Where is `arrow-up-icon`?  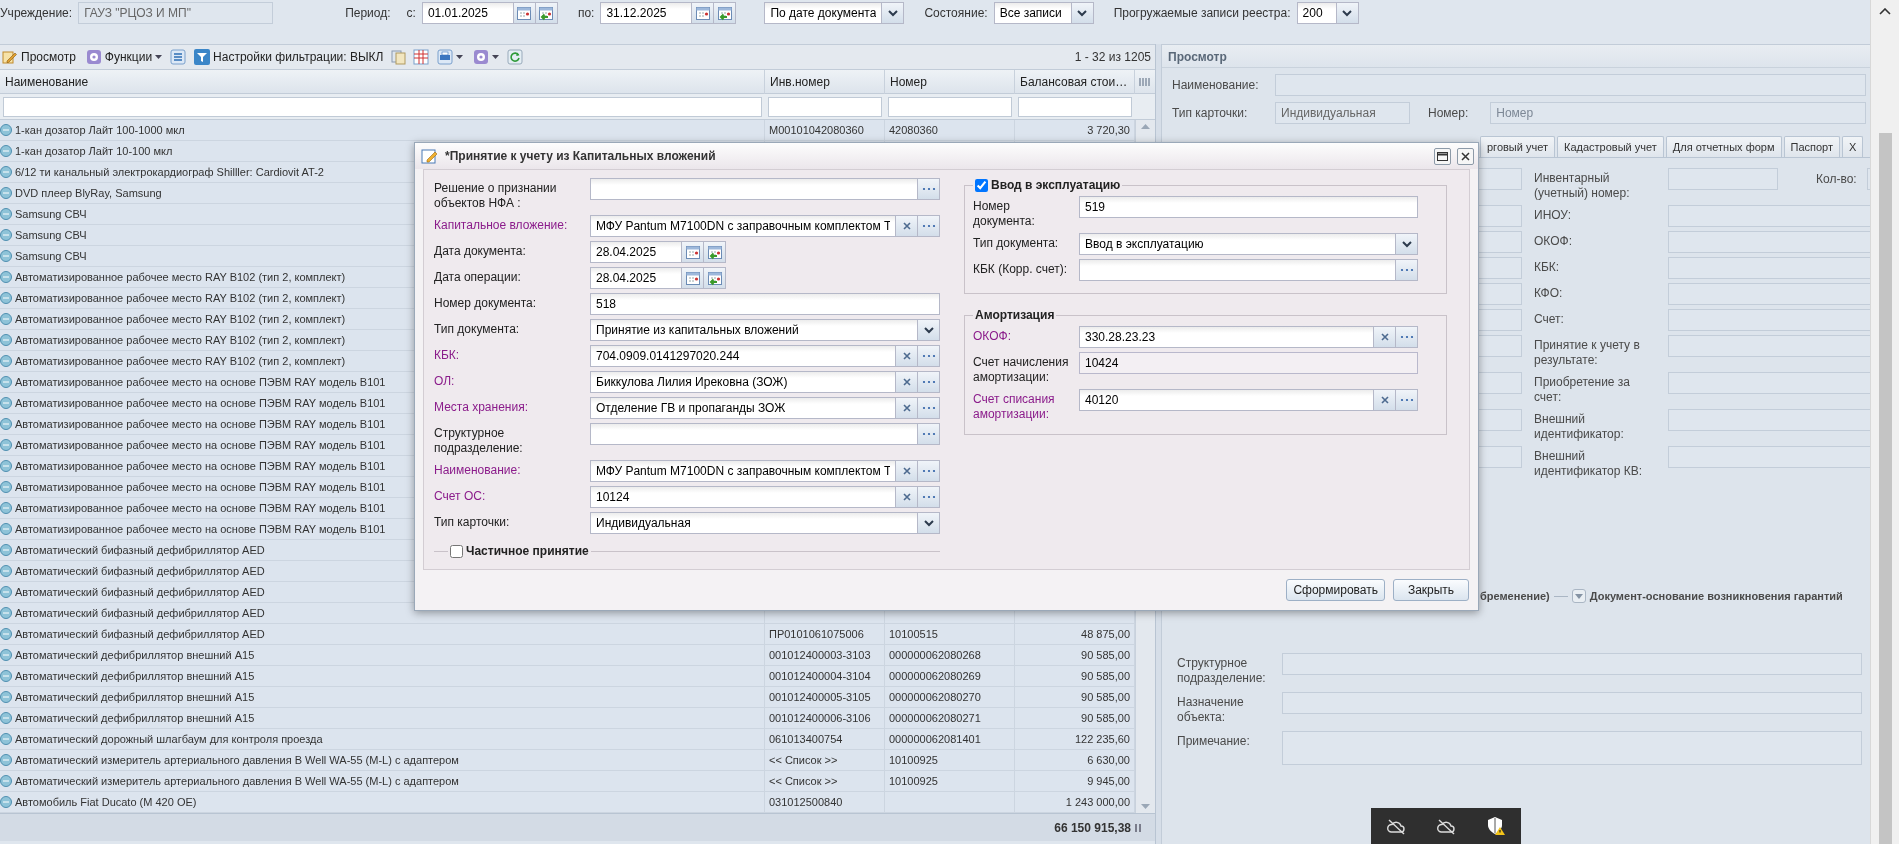
arrow-up-icon is located at coordinates (1885, 11).